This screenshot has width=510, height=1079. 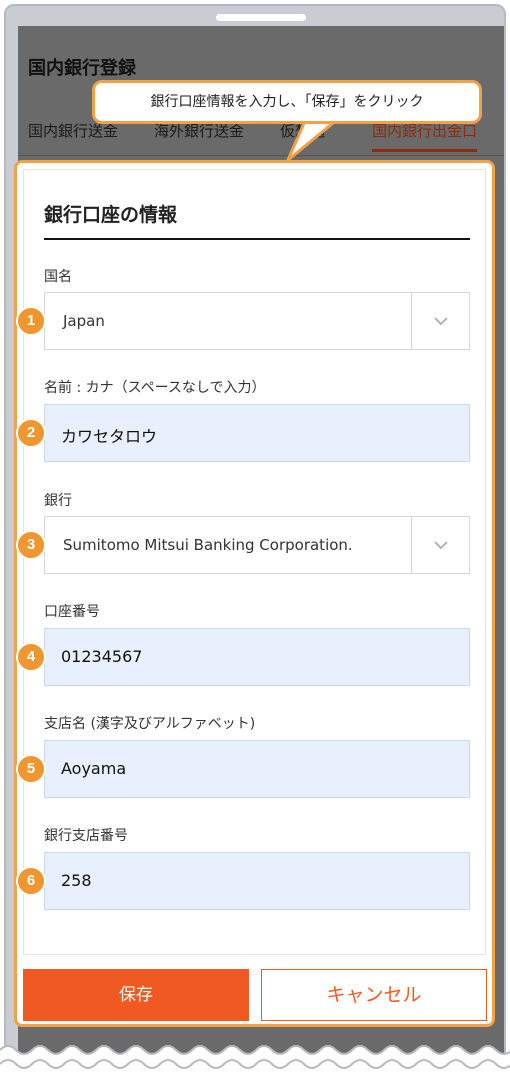 I want to click on kana-name-input: 2 カワセタロウ, so click(x=243, y=433).